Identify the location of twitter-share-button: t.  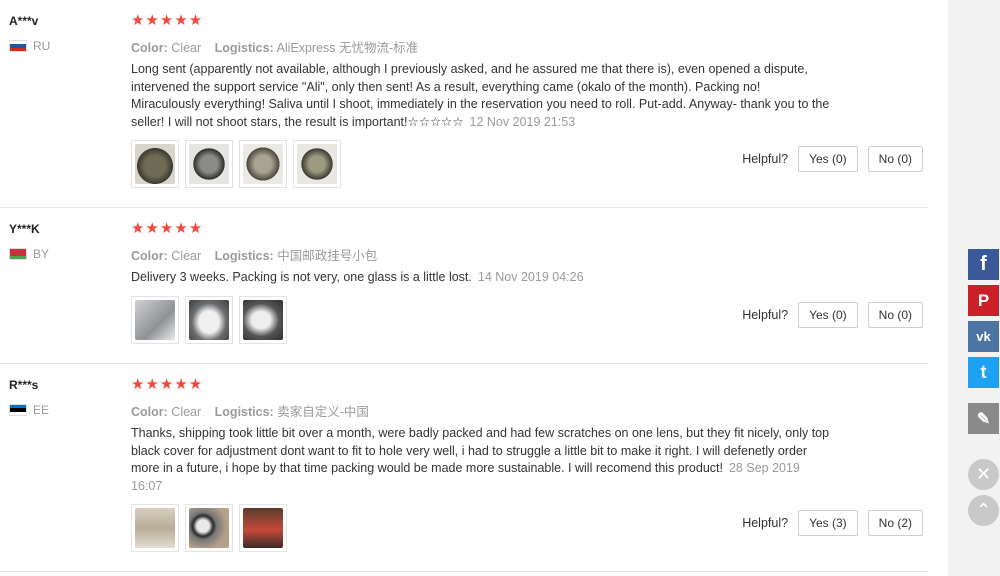
(983, 372).